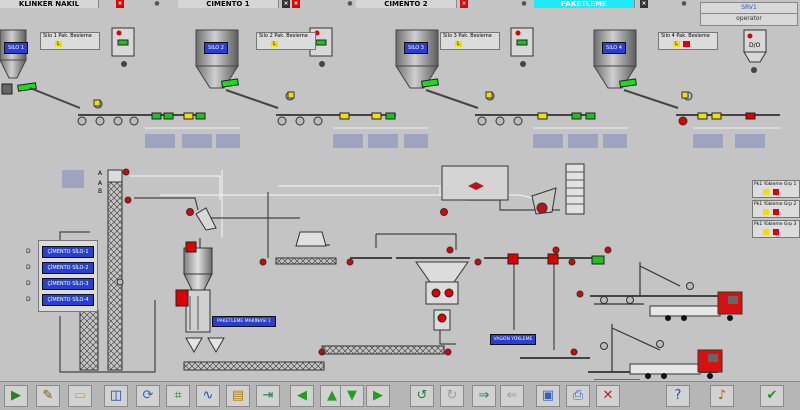  Describe the element at coordinates (417, 59) in the screenshot. I see `silo-3-unit` at that location.